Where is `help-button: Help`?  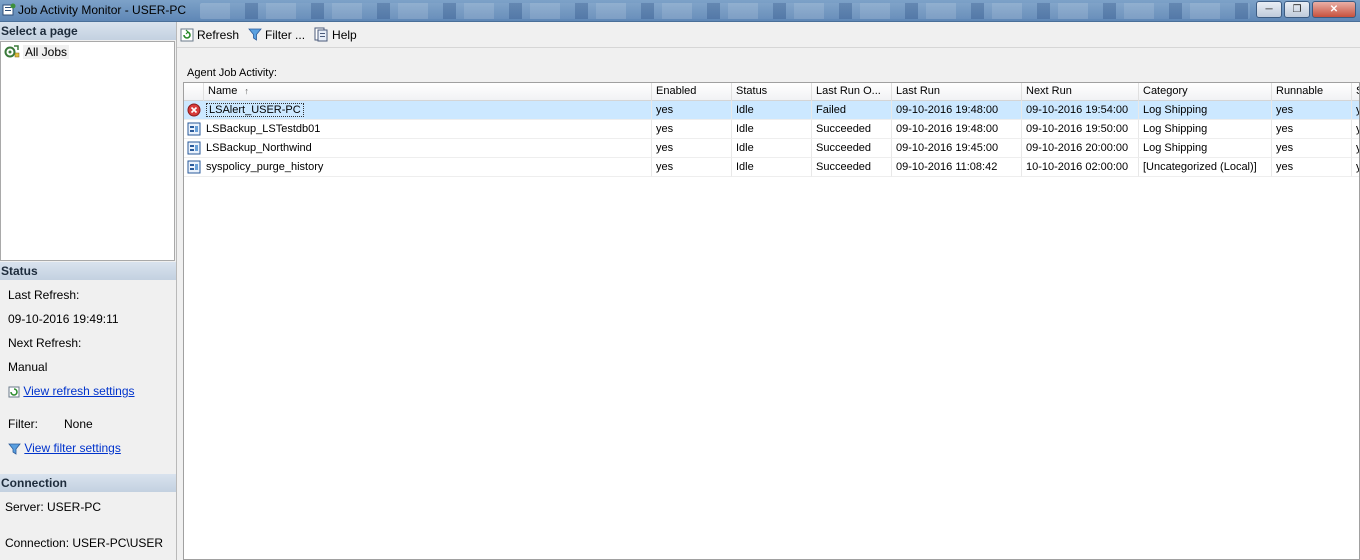 help-button: Help is located at coordinates (335, 34).